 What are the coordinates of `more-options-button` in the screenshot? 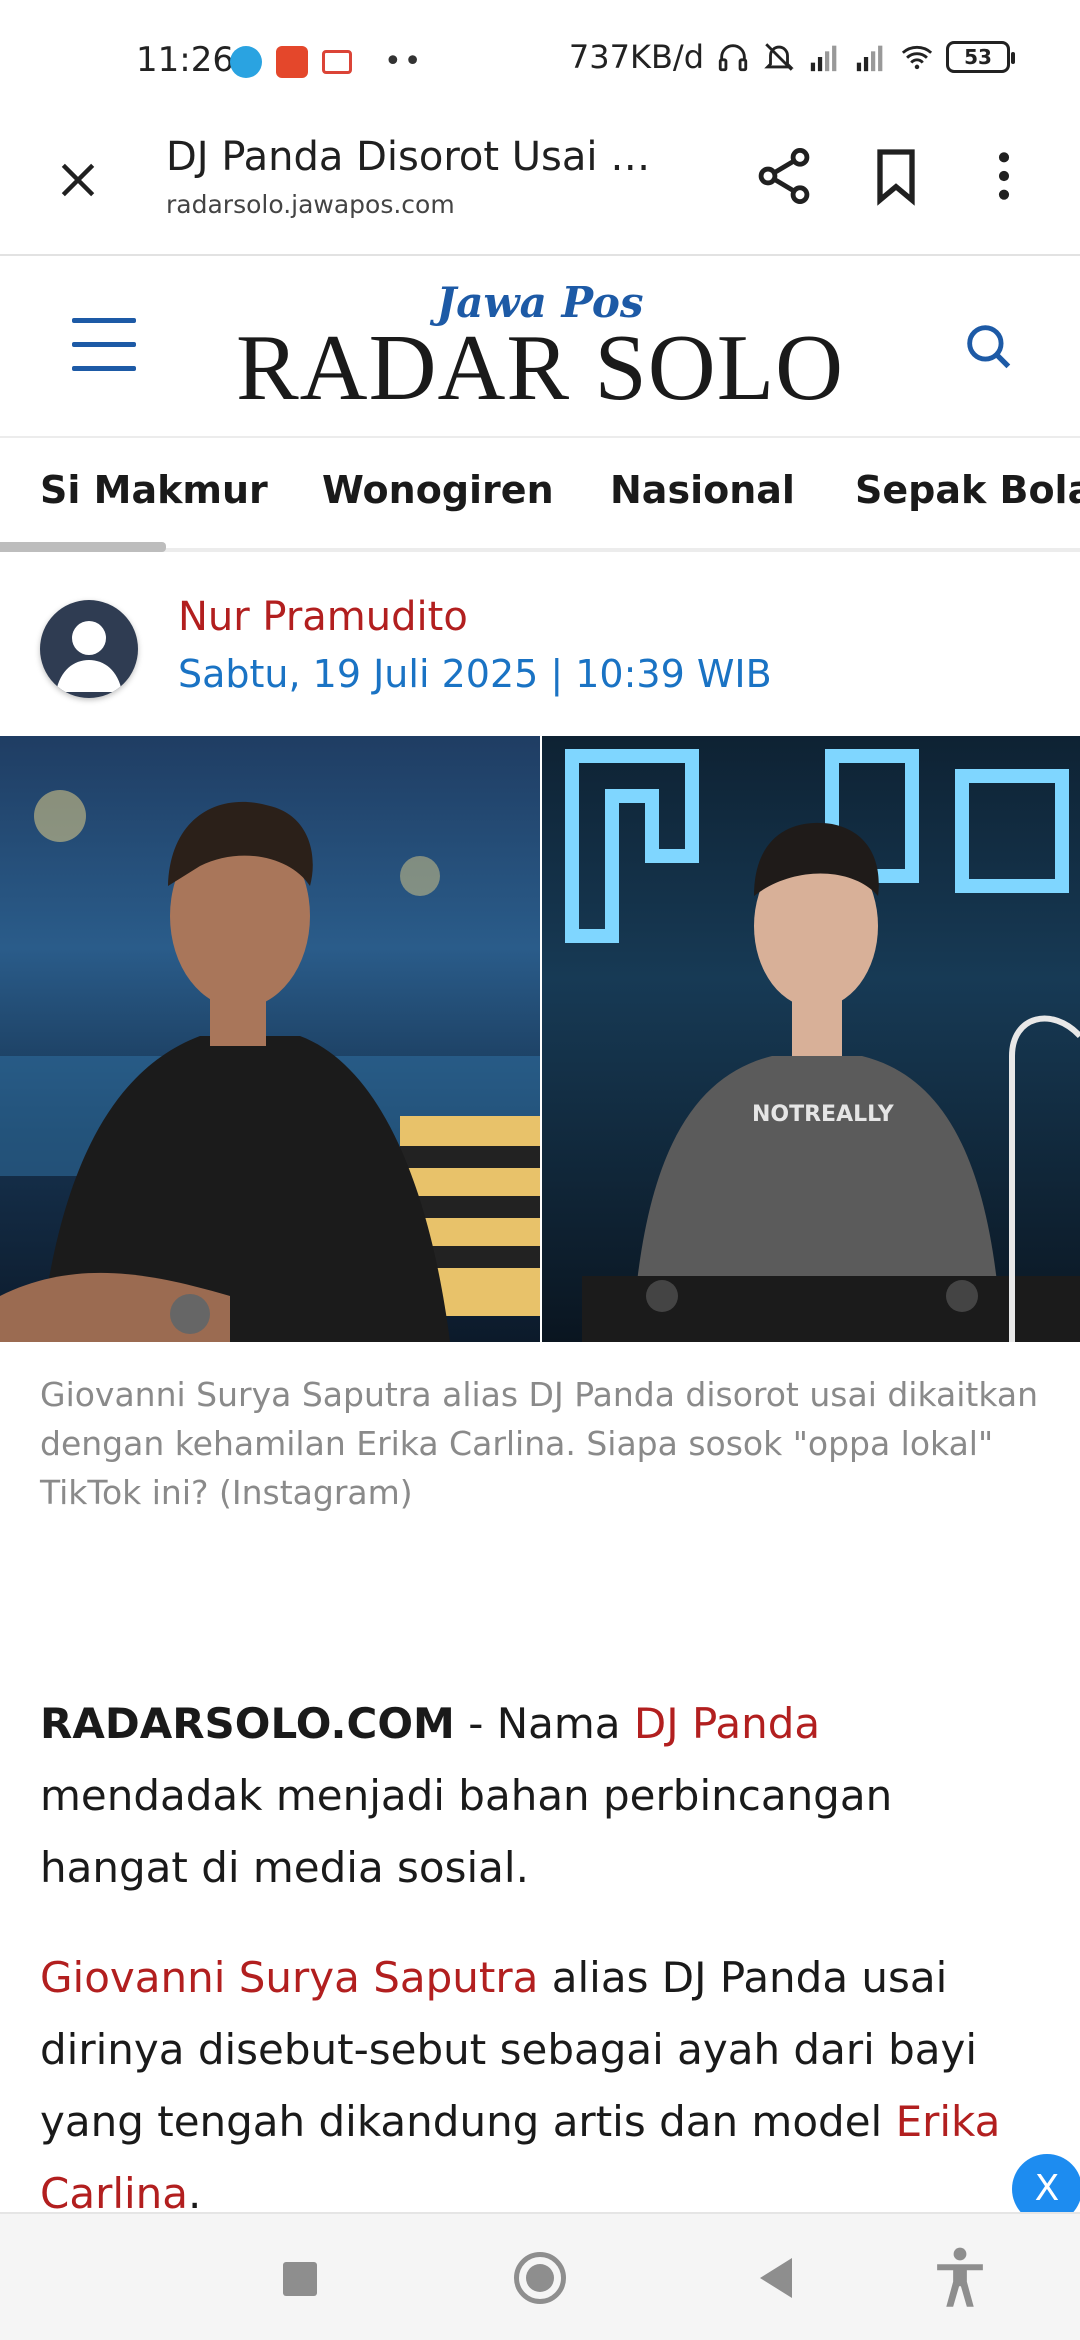 It's located at (1004, 176).